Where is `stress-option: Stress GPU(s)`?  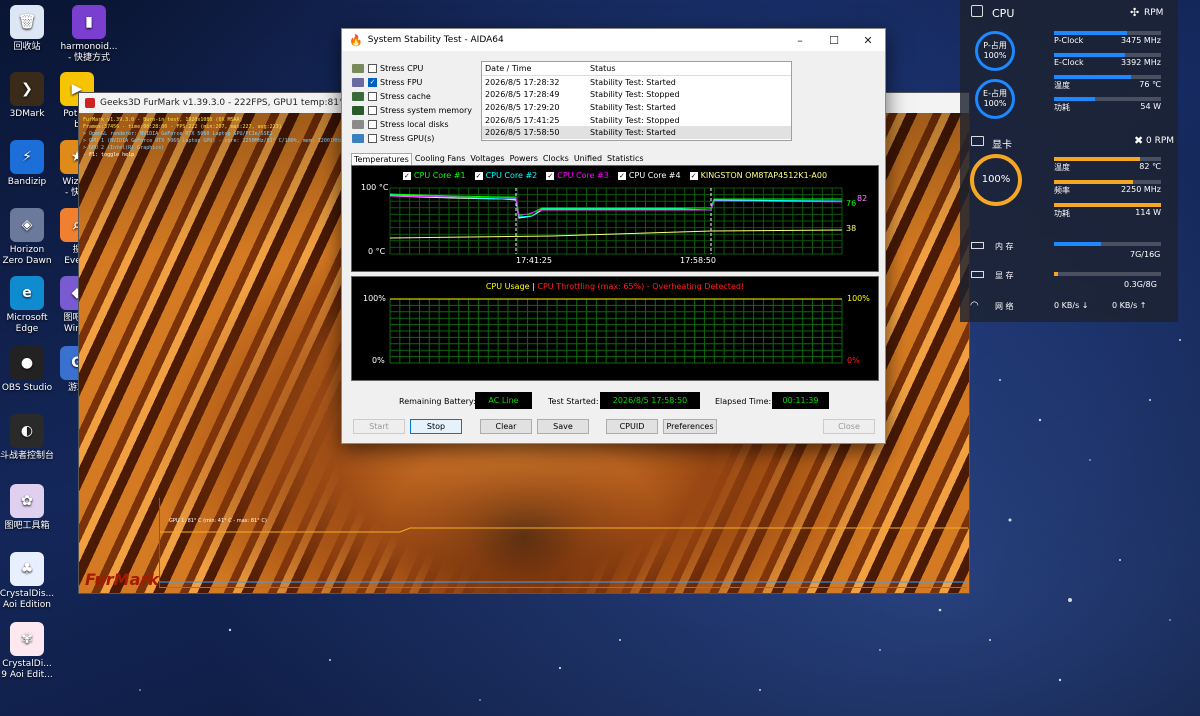
stress-option: Stress GPU(s) is located at coordinates (412, 138).